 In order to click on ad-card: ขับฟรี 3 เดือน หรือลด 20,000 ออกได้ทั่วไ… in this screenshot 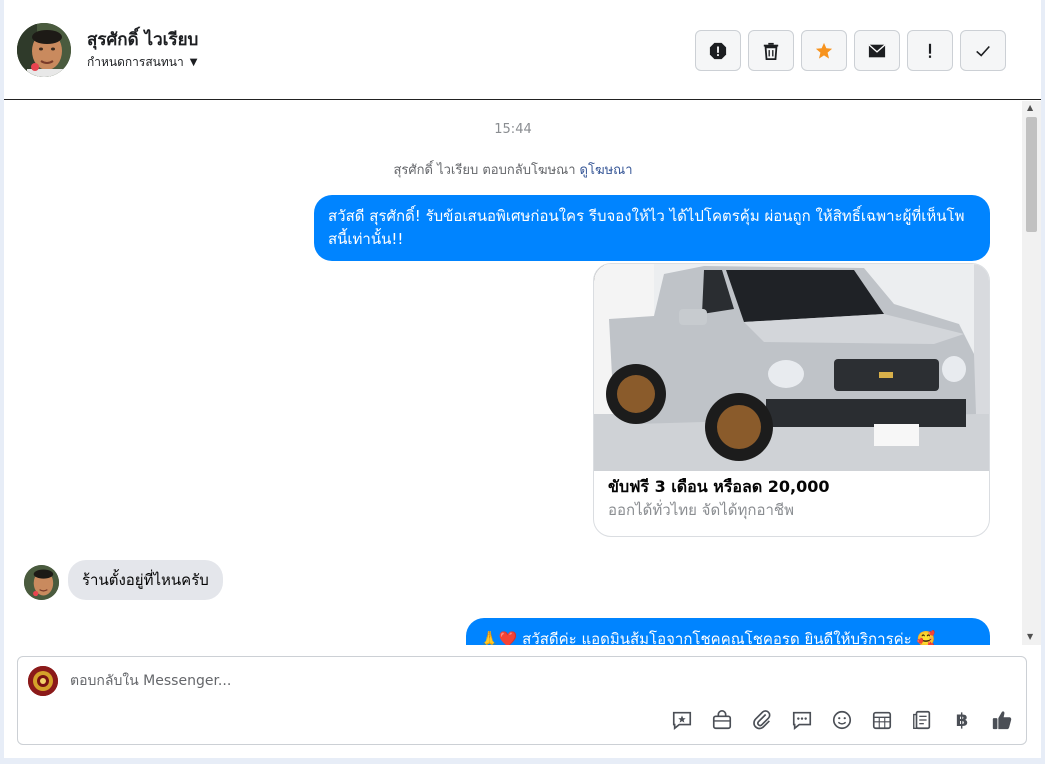, I will do `click(791, 400)`.